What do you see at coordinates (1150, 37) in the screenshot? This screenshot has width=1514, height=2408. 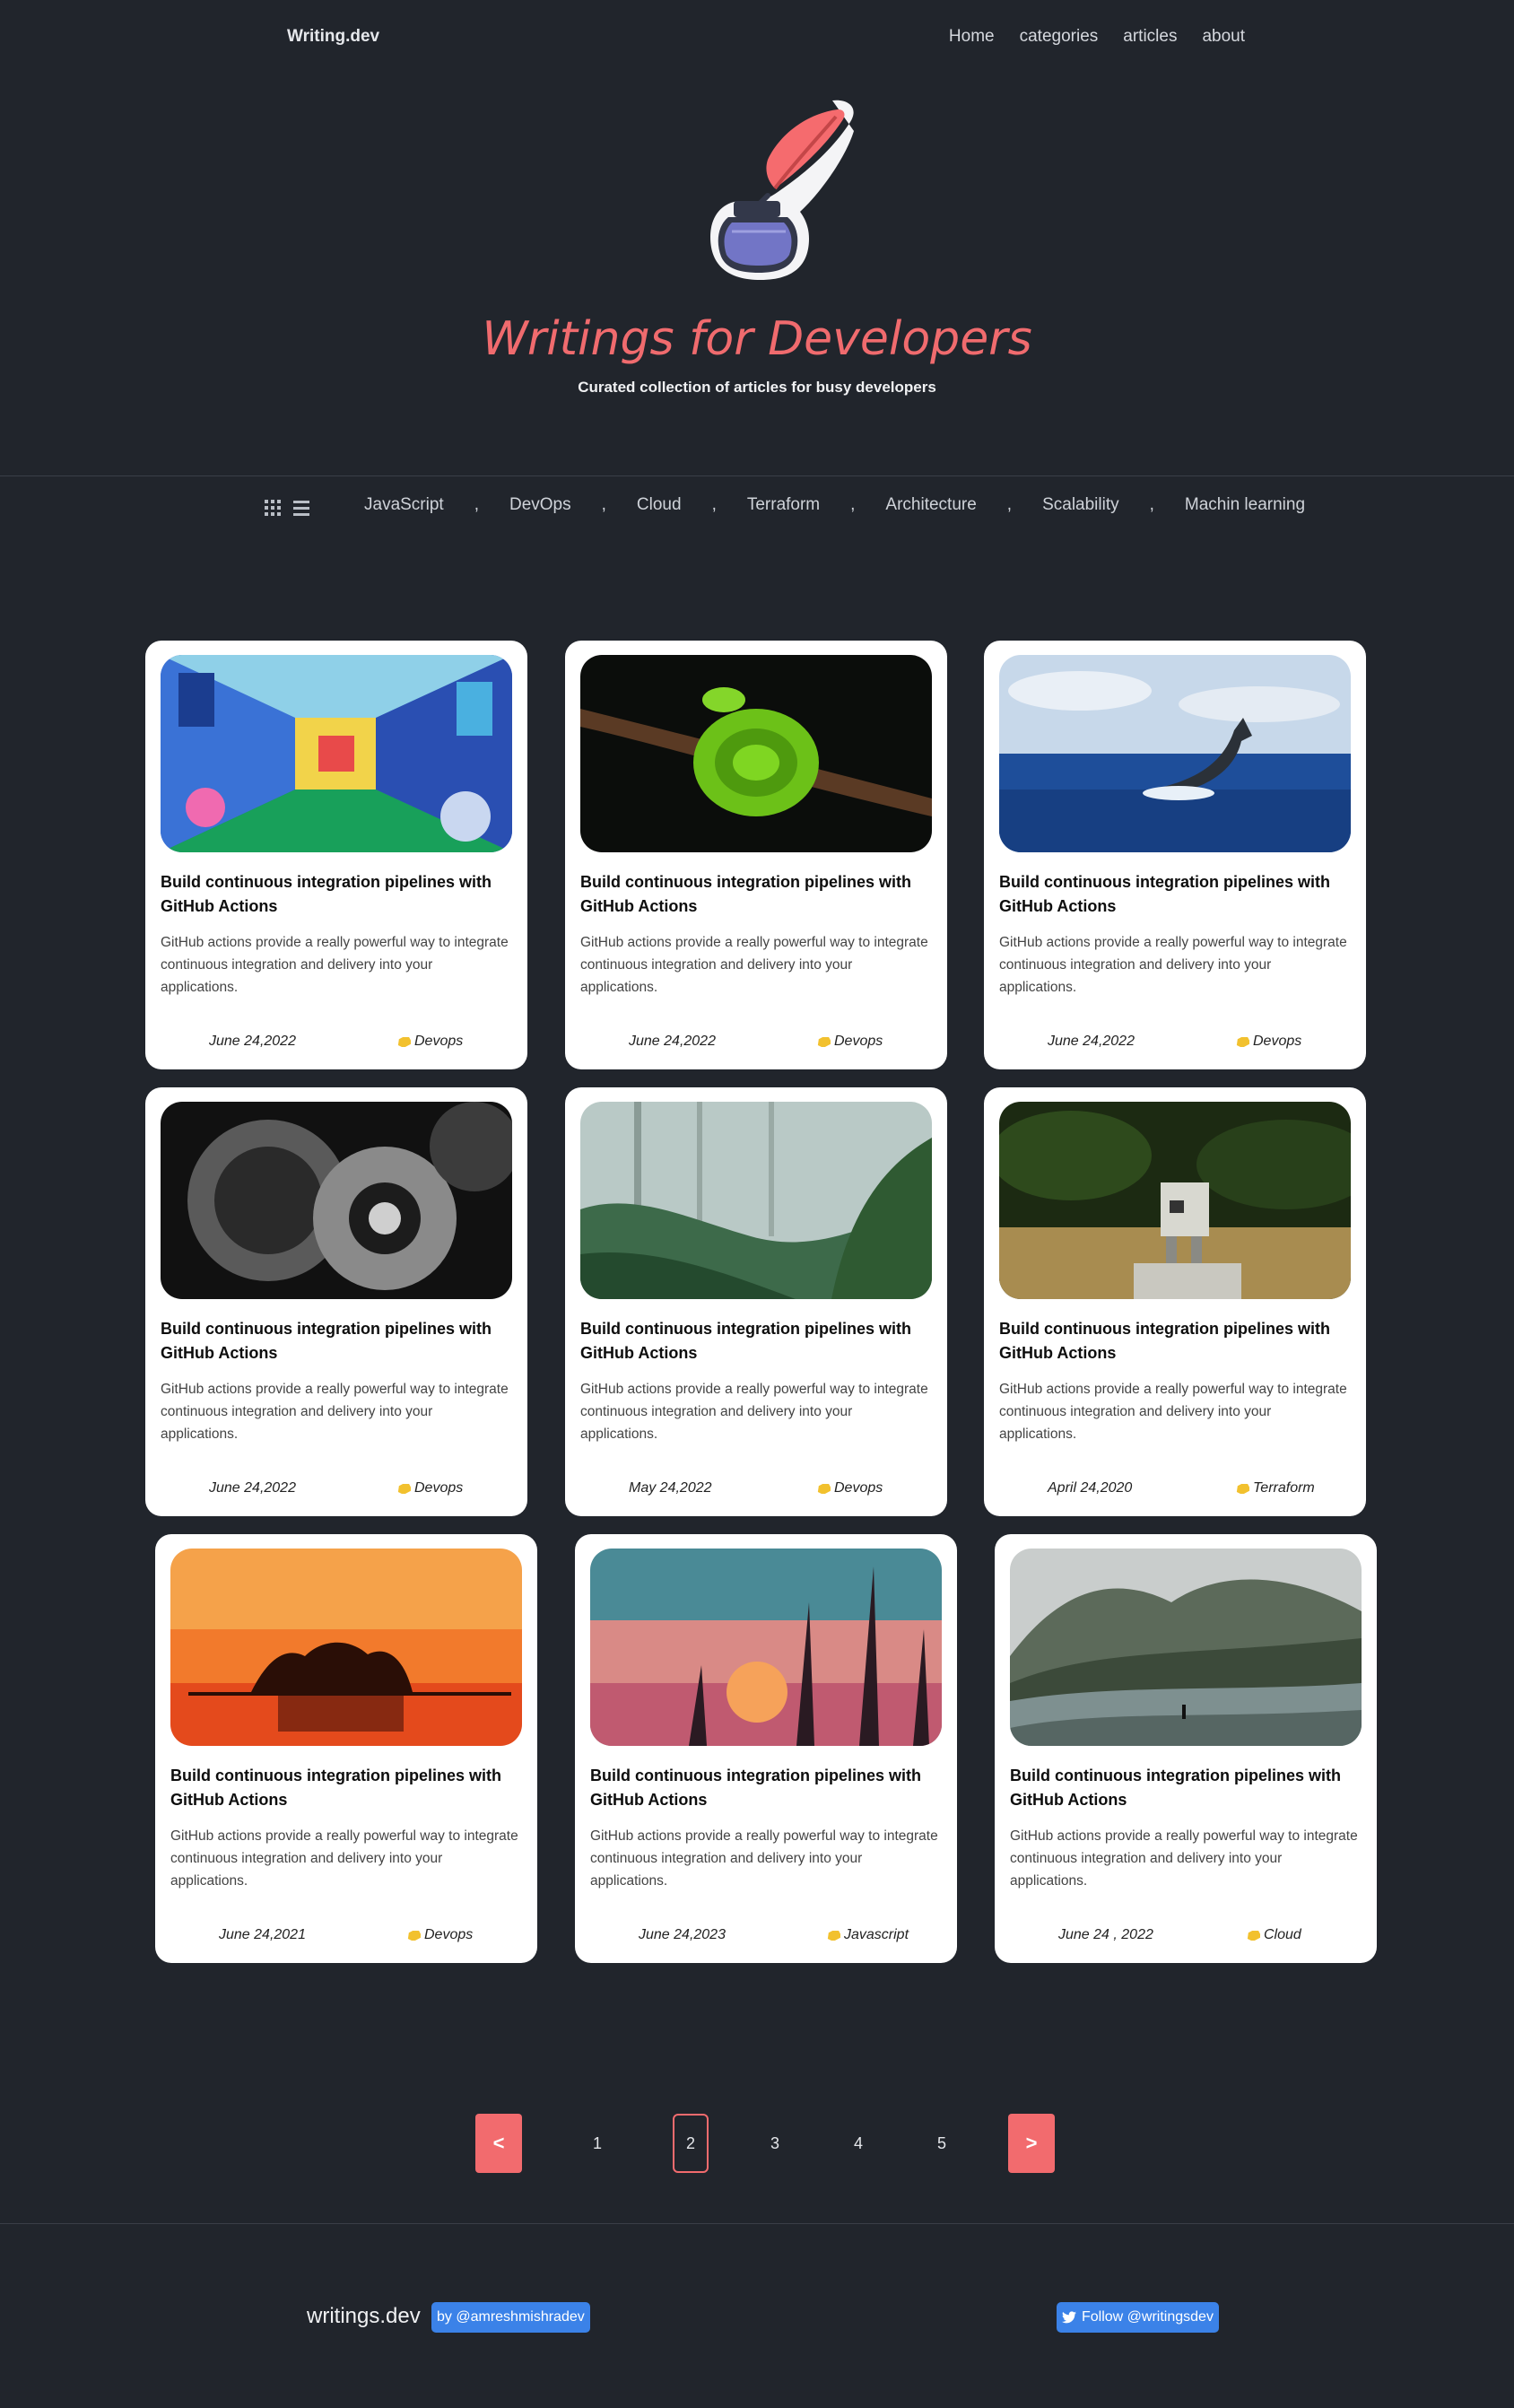 I see `nav-link-articles: articles` at bounding box center [1150, 37].